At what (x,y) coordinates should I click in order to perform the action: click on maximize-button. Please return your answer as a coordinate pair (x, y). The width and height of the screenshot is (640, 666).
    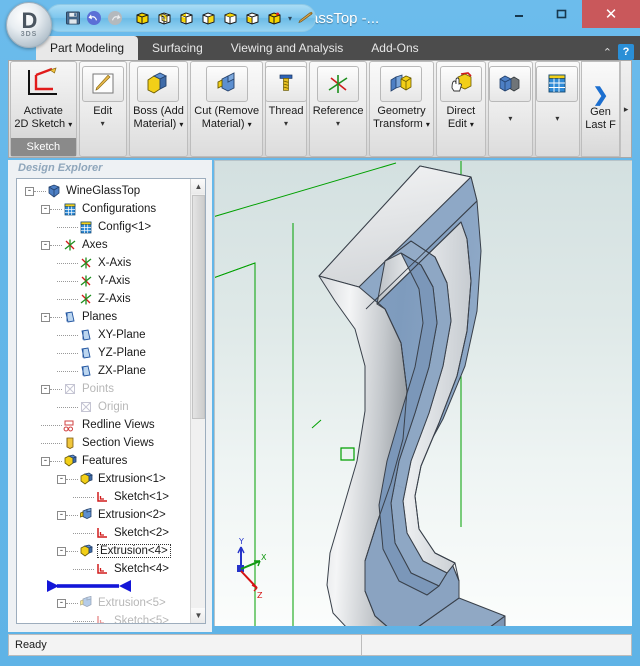
    Looking at the image, I should click on (561, 14).